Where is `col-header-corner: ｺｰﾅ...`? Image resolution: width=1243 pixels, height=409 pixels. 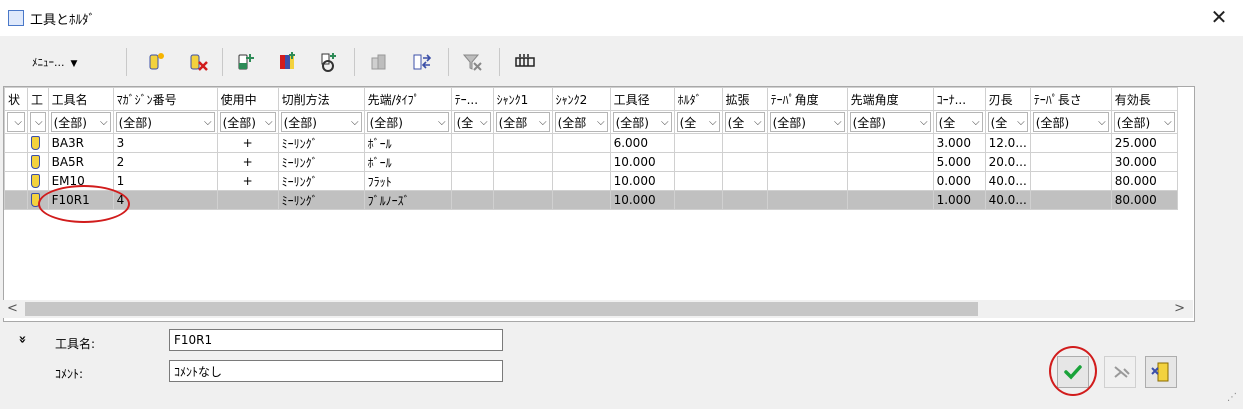
col-header-corner: ｺｰﾅ... is located at coordinates (959, 99).